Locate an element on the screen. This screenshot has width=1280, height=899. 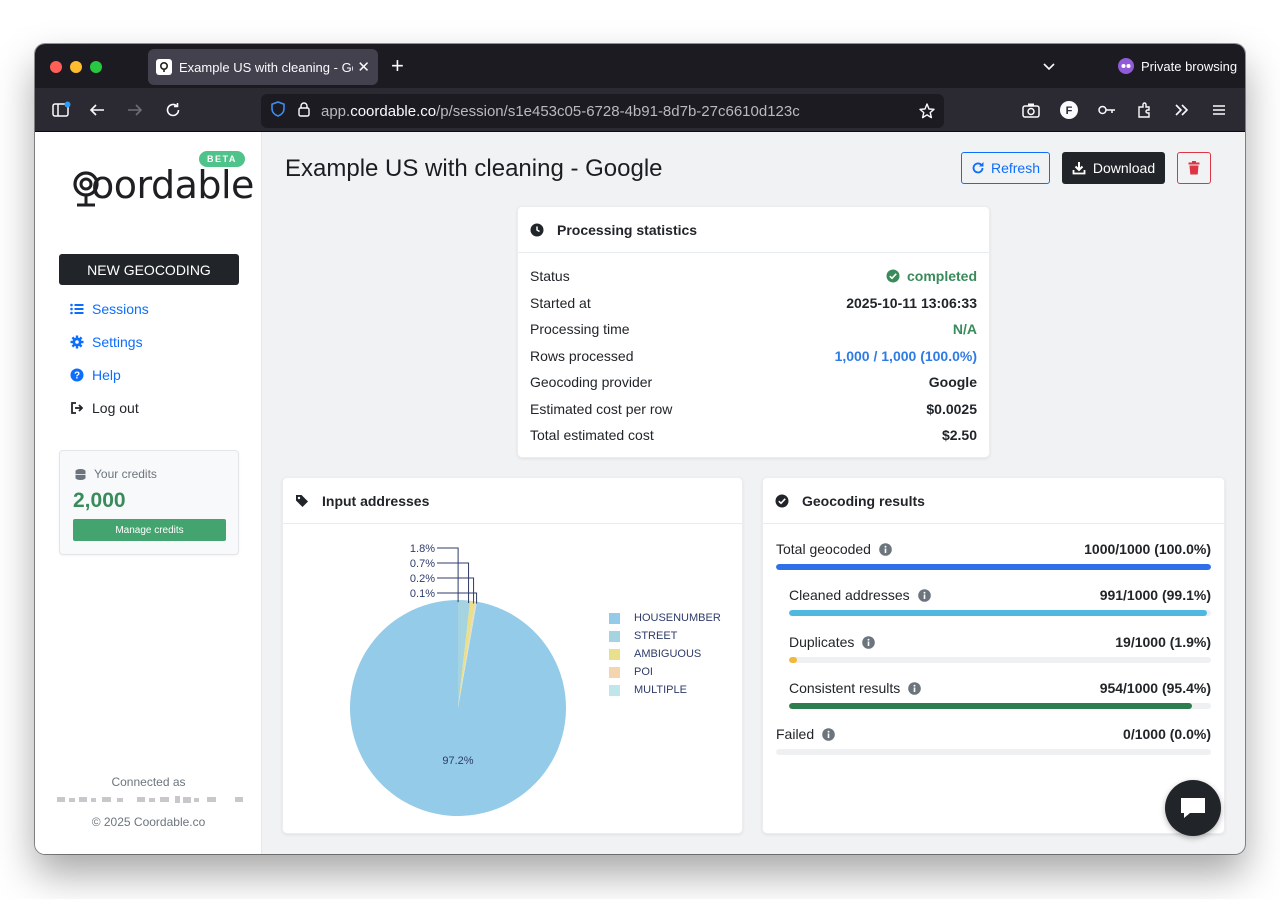
result-label-text: Cleaned addresses is located at coordinates (849, 595).